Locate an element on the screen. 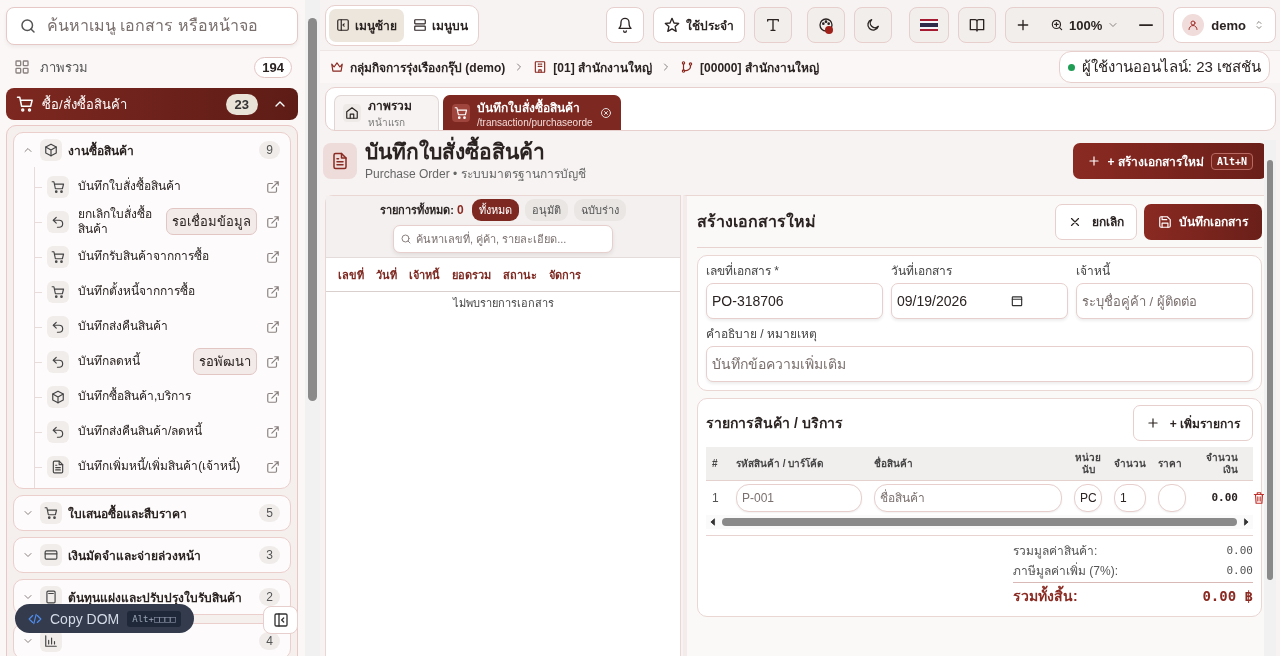 This screenshot has width=1280, height=656. filter-chip: ทั้งหมด is located at coordinates (495, 210).